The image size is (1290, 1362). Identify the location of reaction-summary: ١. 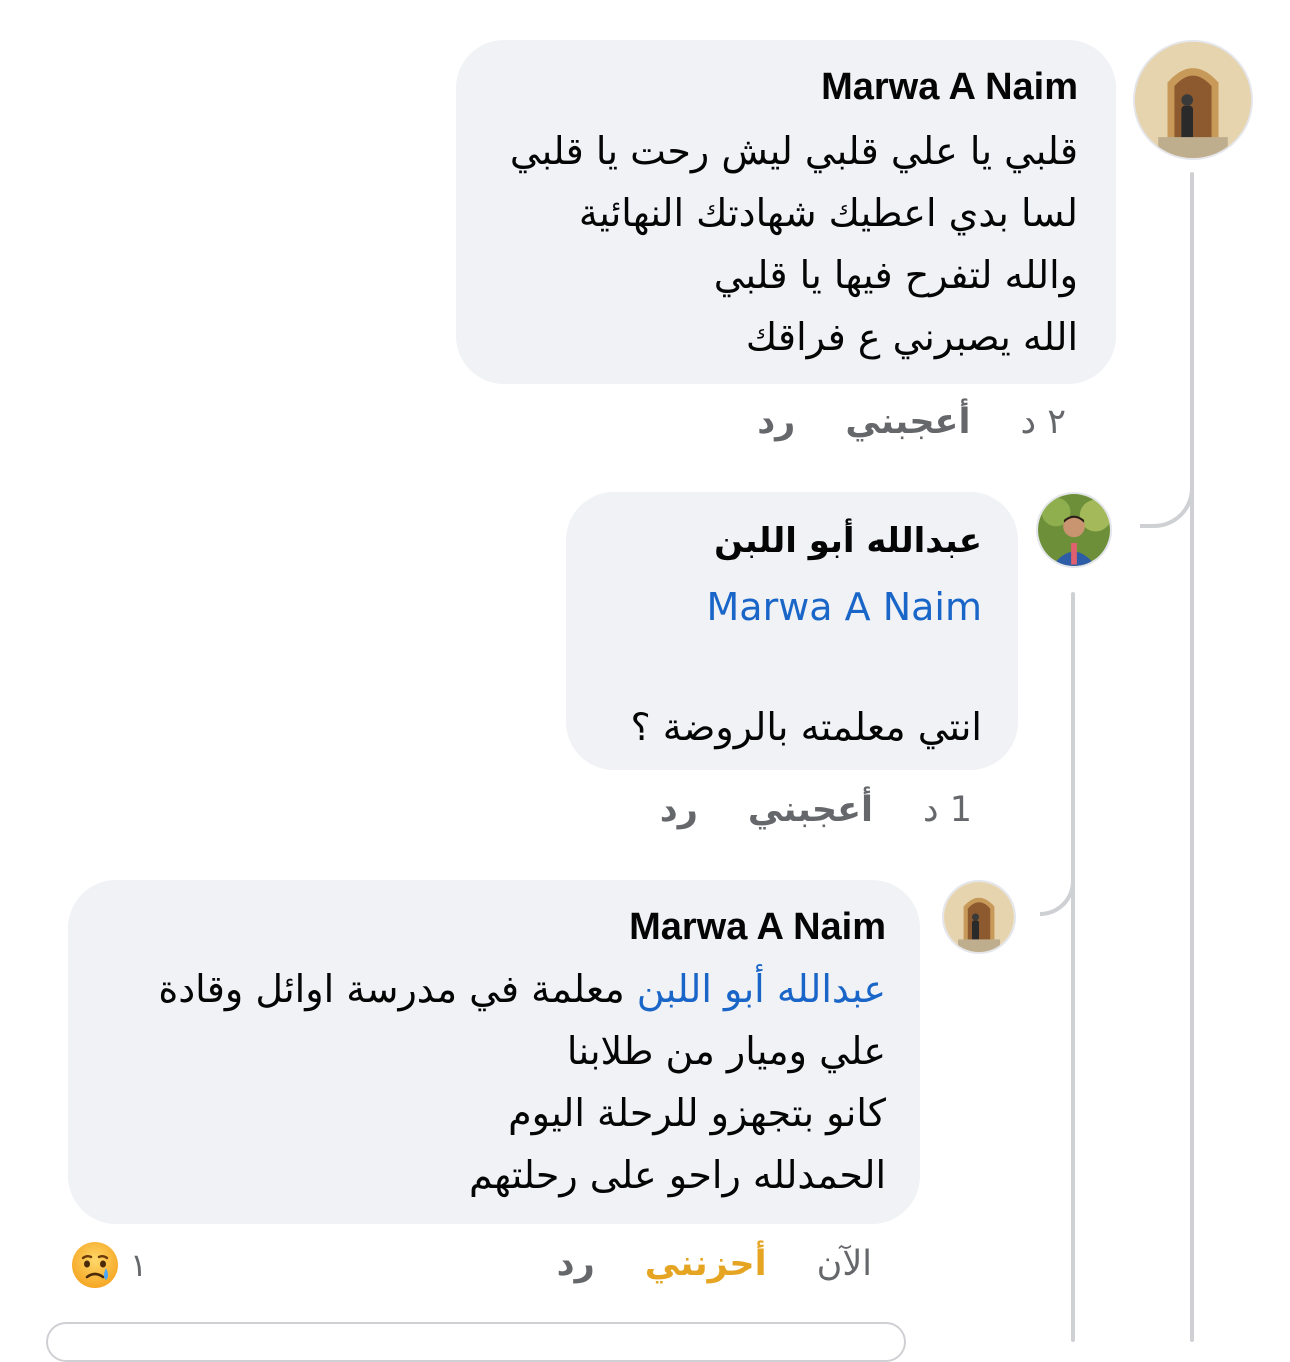
(108, 1265).